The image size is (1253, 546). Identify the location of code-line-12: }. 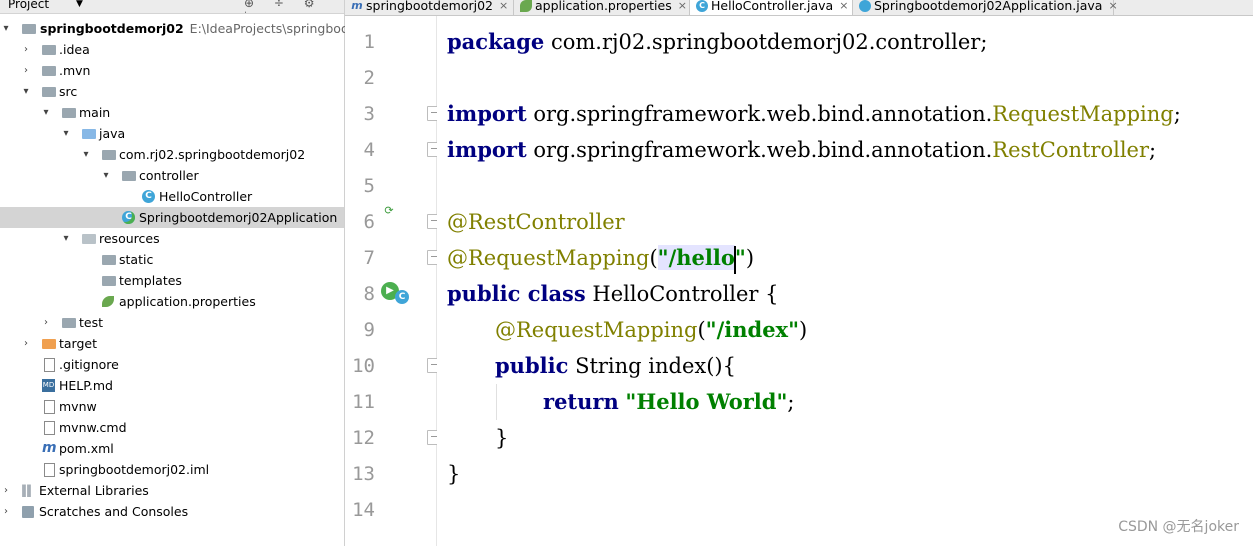
(501, 438).